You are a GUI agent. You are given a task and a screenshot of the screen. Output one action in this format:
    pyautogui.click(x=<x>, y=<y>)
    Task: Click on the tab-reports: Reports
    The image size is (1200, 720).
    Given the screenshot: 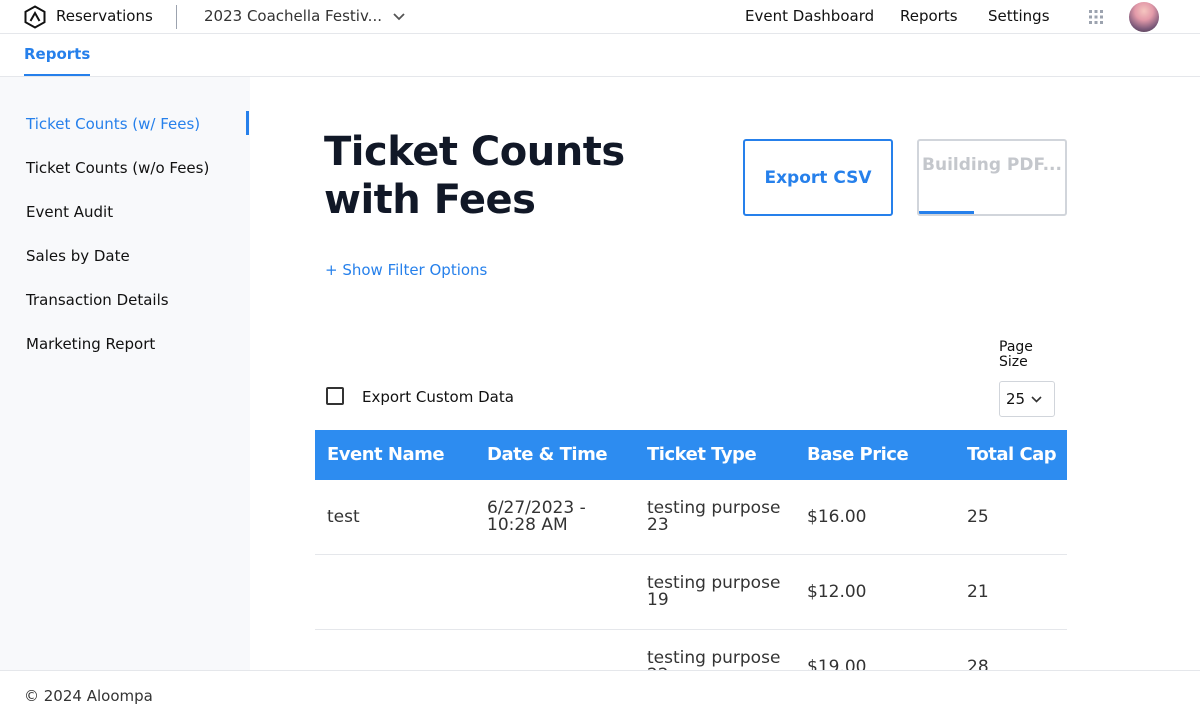 What is the action you would take?
    pyautogui.click(x=57, y=60)
    